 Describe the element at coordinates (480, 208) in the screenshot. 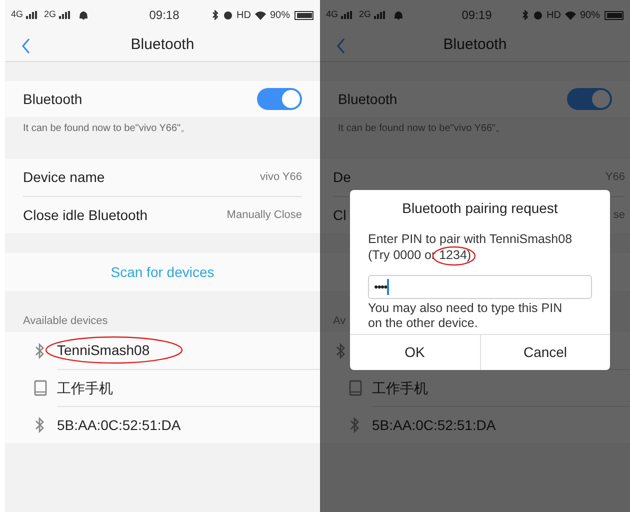

I see `dialog-title: Bluetooth pairing request` at that location.